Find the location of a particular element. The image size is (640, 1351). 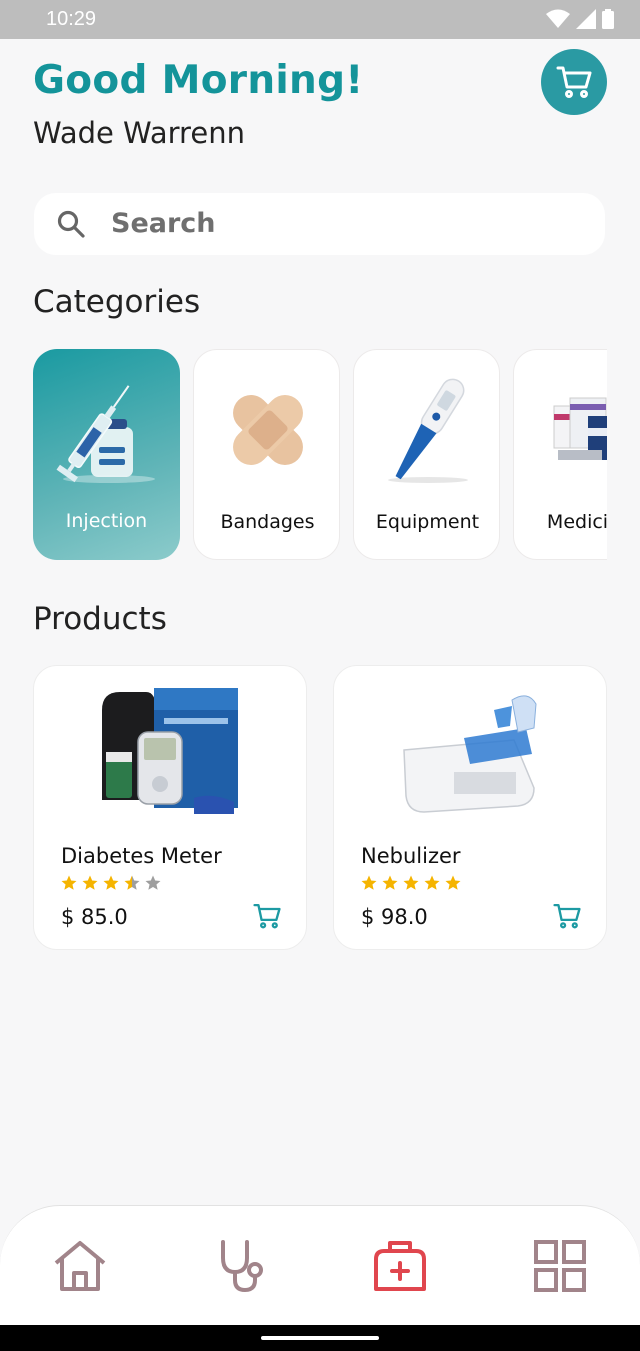

cart-icon is located at coordinates (574, 82).